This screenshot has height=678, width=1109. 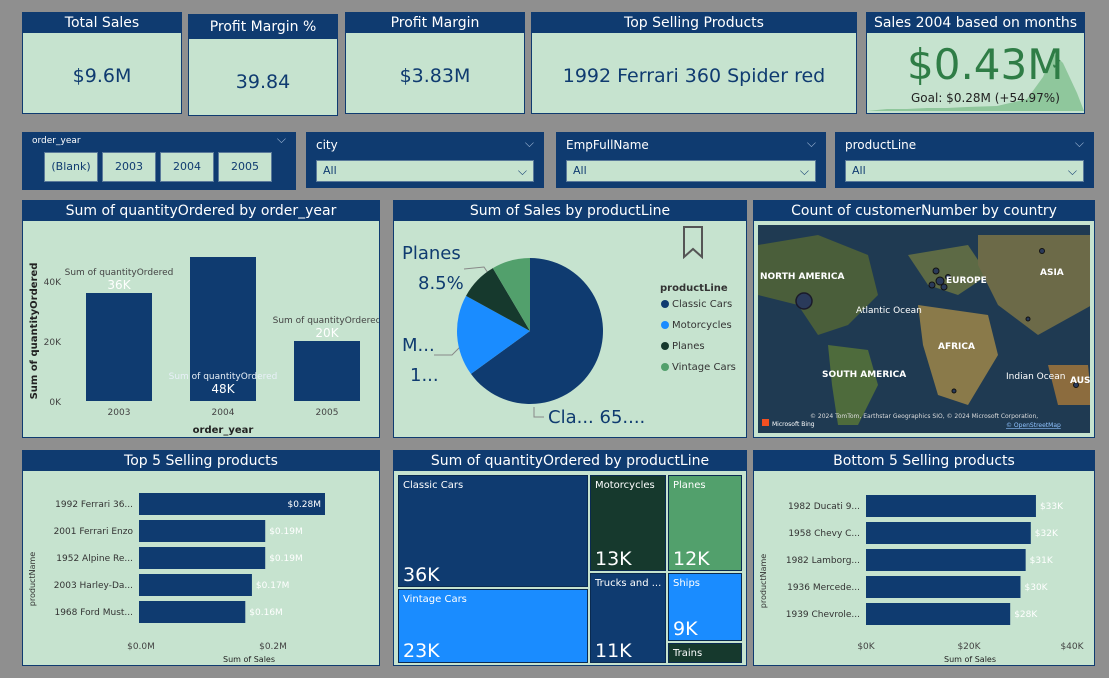 What do you see at coordinates (286, 559) in the screenshot?
I see `data-label: $0.19M` at bounding box center [286, 559].